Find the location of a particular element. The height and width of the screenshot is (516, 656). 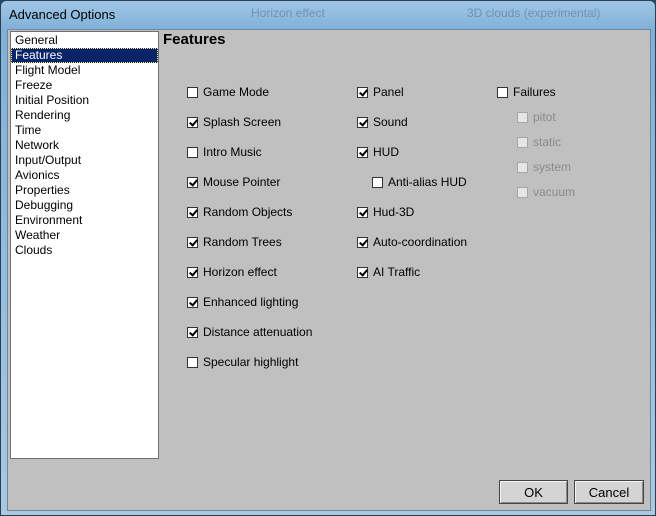

checkbox-splash-screen: Splash Screen is located at coordinates (234, 122).